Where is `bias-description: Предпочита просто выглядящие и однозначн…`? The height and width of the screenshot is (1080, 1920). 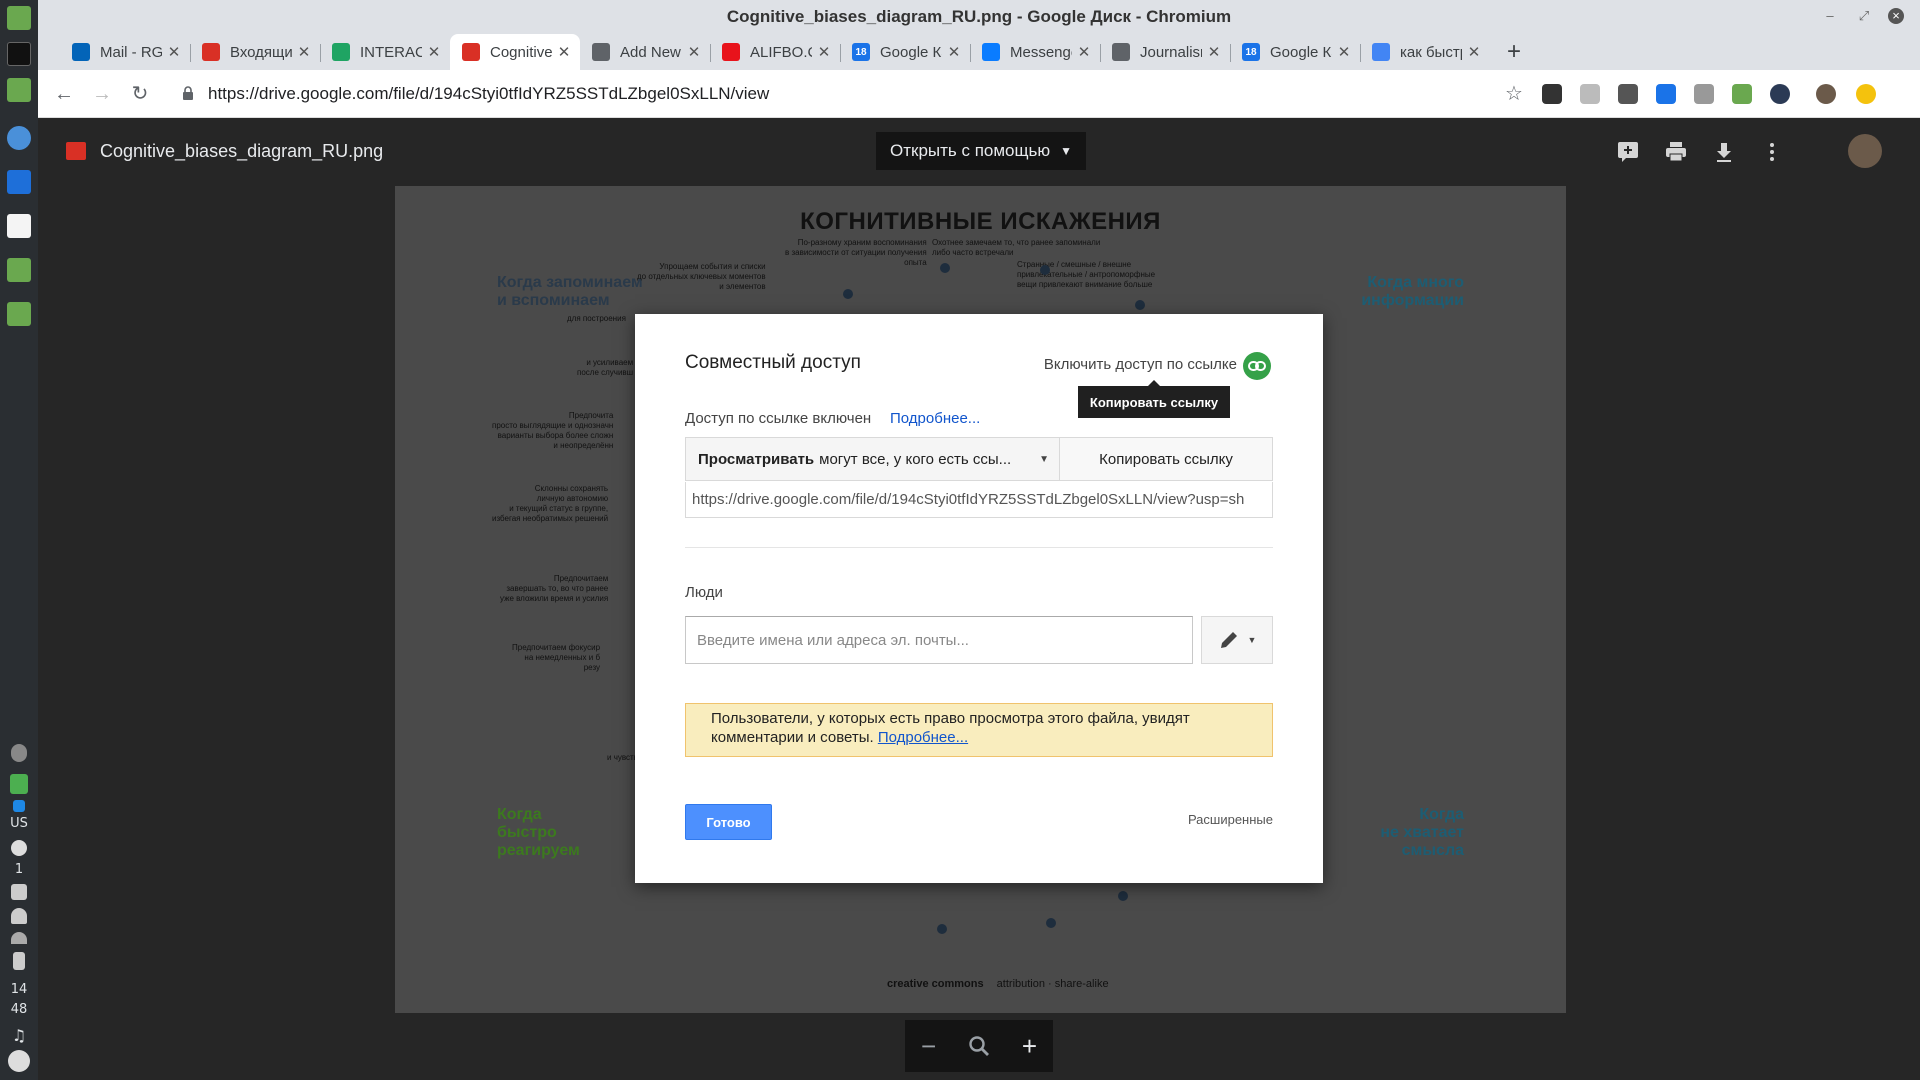
bias-description: Предпочита просто выглядящие и однозначн… is located at coordinates (553, 430).